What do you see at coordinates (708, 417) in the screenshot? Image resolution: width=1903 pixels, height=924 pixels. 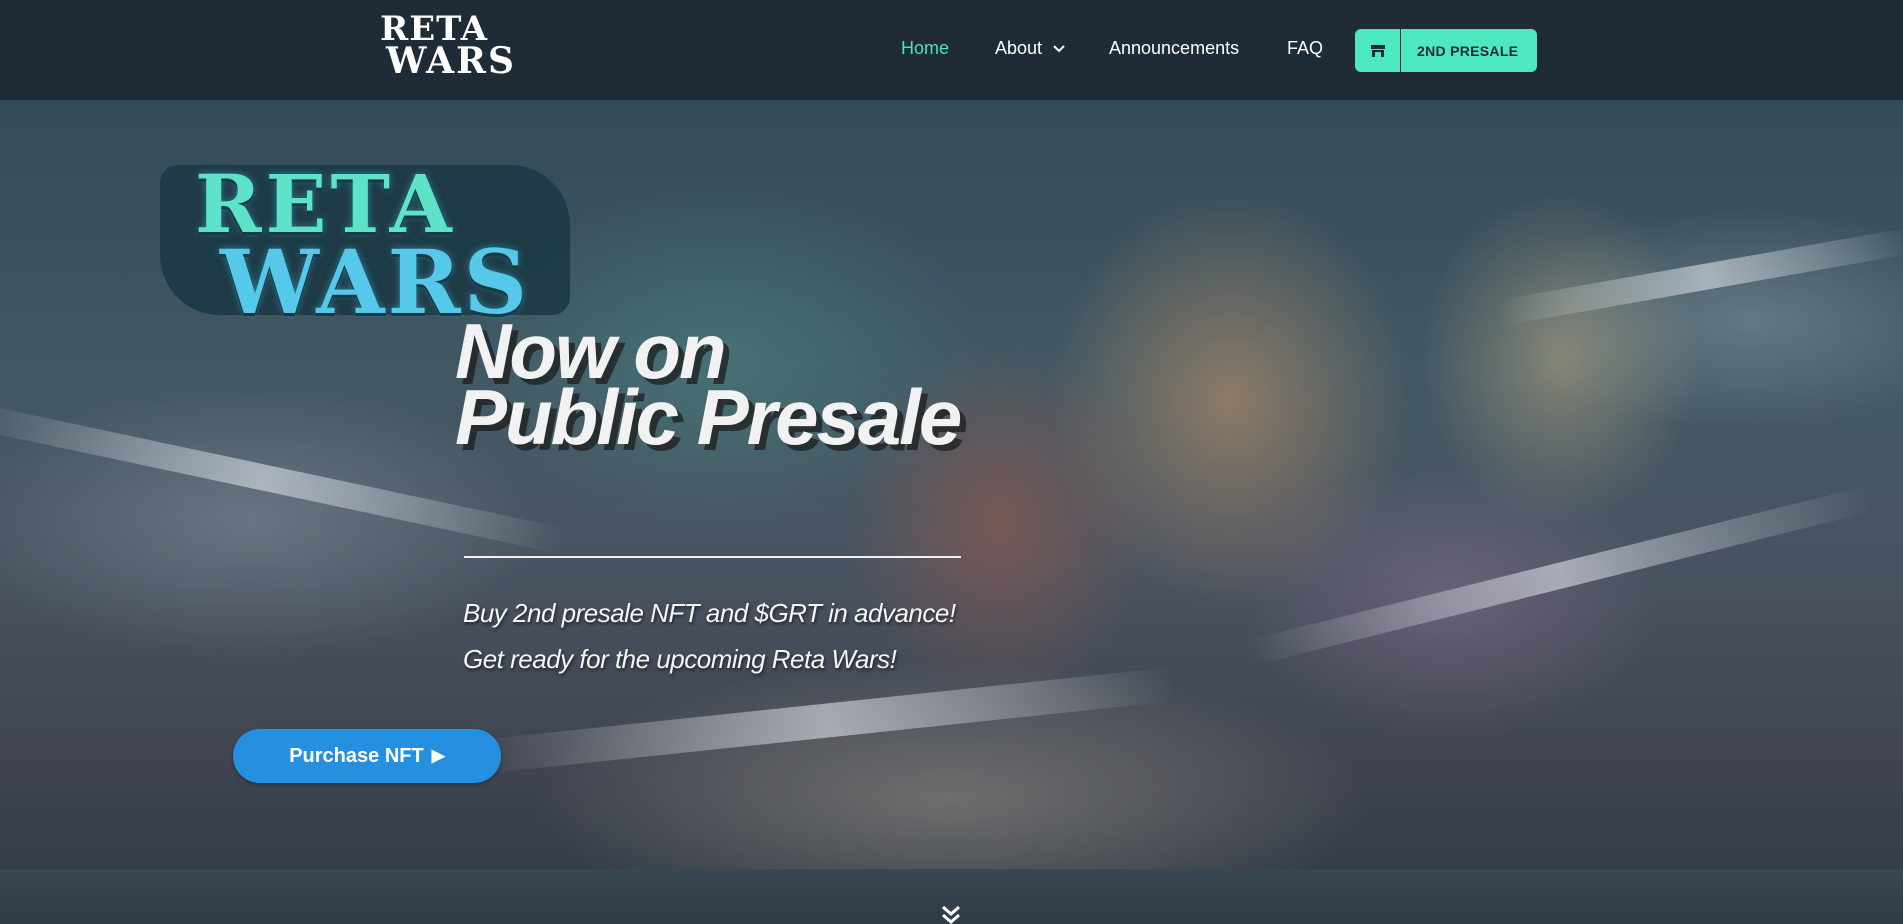 I see `hero-headline-line2: Public Presale` at bounding box center [708, 417].